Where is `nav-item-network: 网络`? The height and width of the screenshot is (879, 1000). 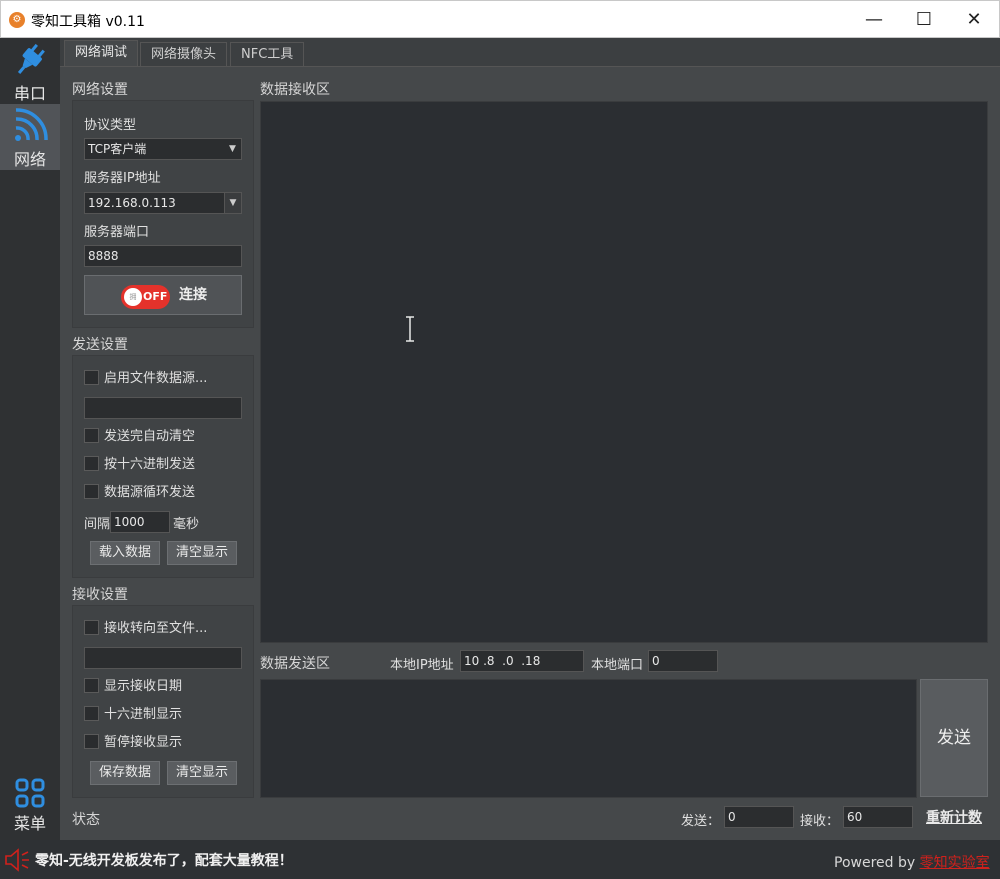 nav-item-network: 网络 is located at coordinates (30, 137).